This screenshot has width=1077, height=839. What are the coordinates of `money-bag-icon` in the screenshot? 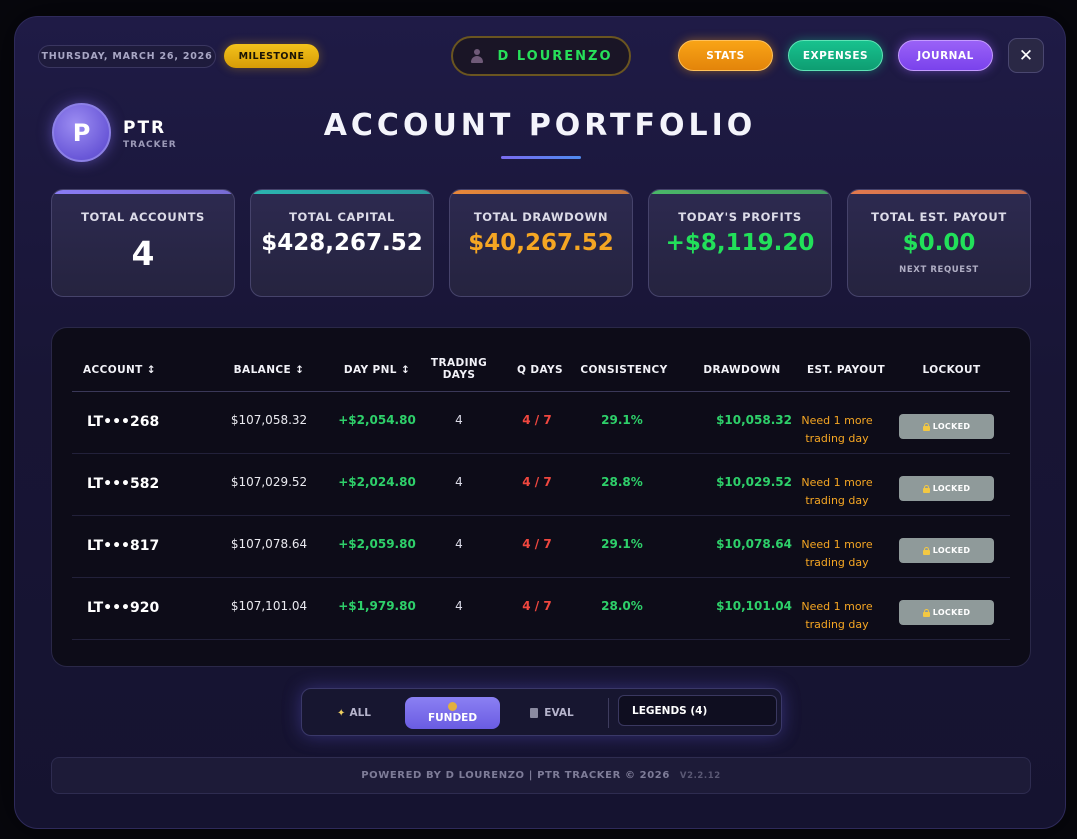 It's located at (452, 706).